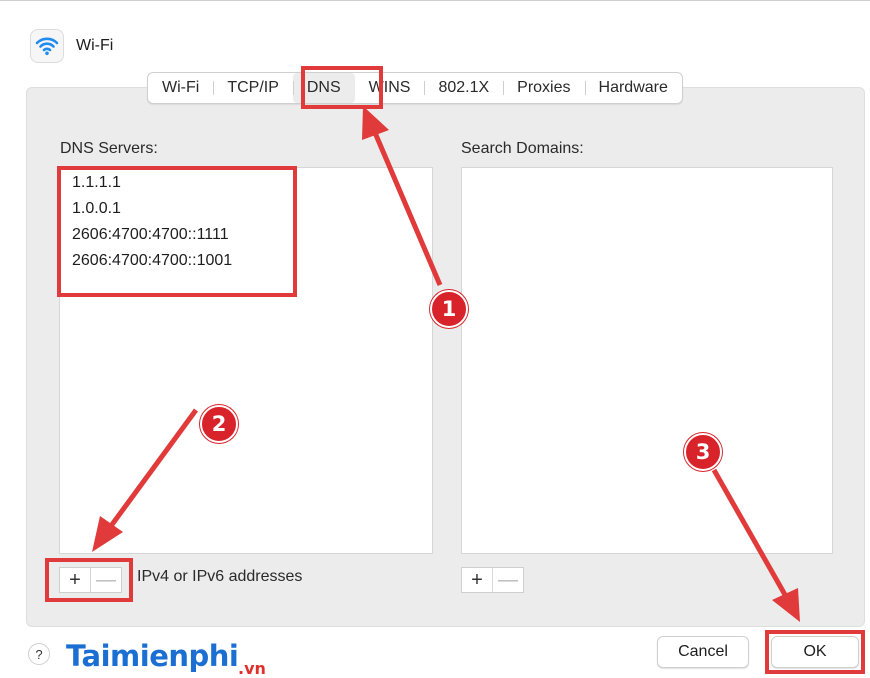  I want to click on arrow-to-dns-tab, so click(402, 196).